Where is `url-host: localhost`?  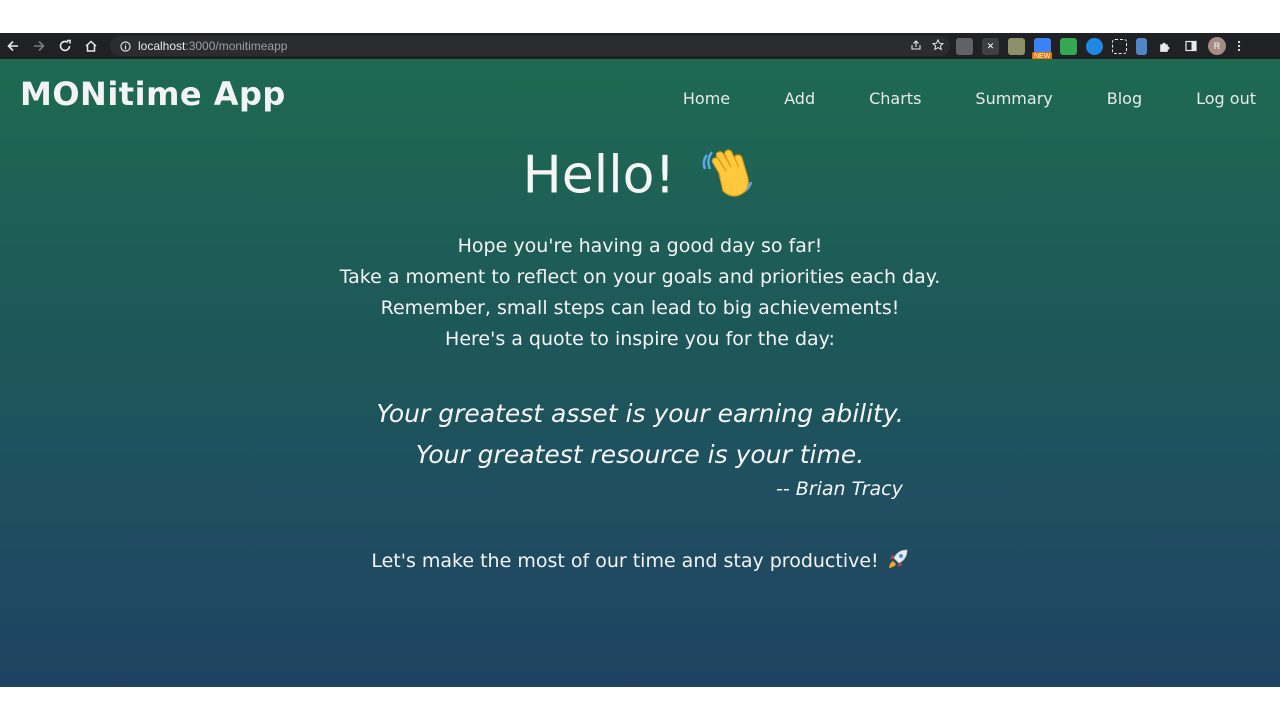
url-host: localhost is located at coordinates (162, 46).